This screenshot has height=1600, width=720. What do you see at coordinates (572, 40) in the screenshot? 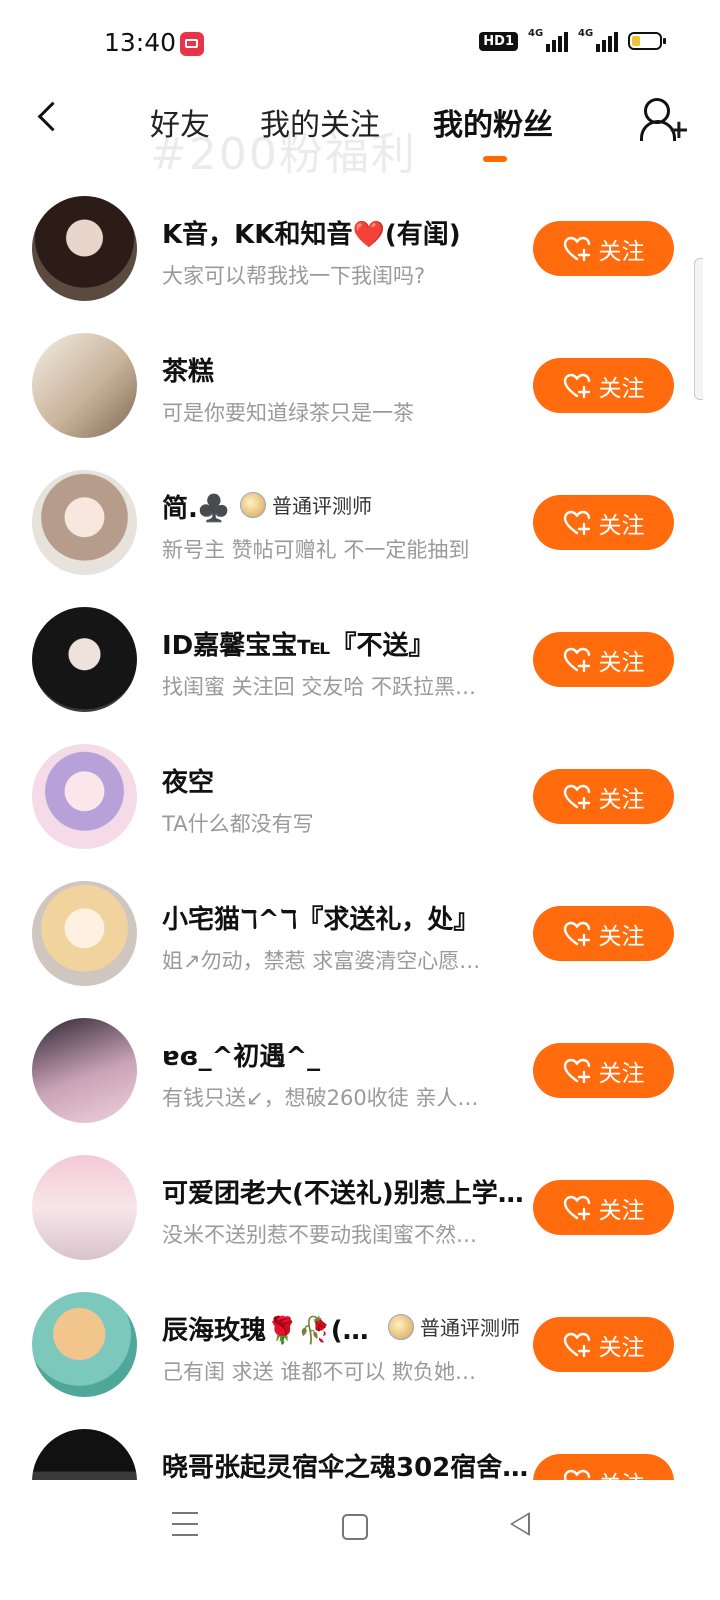
I see `status-icons: HD1 4G 4G` at bounding box center [572, 40].